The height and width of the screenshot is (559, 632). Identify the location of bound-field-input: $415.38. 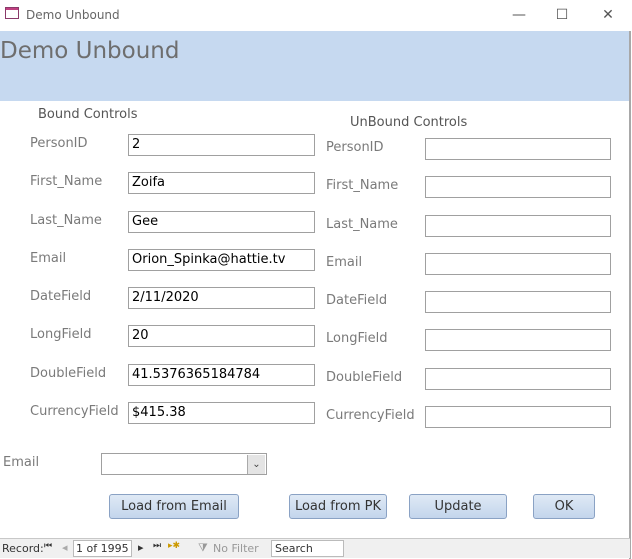
(221, 413).